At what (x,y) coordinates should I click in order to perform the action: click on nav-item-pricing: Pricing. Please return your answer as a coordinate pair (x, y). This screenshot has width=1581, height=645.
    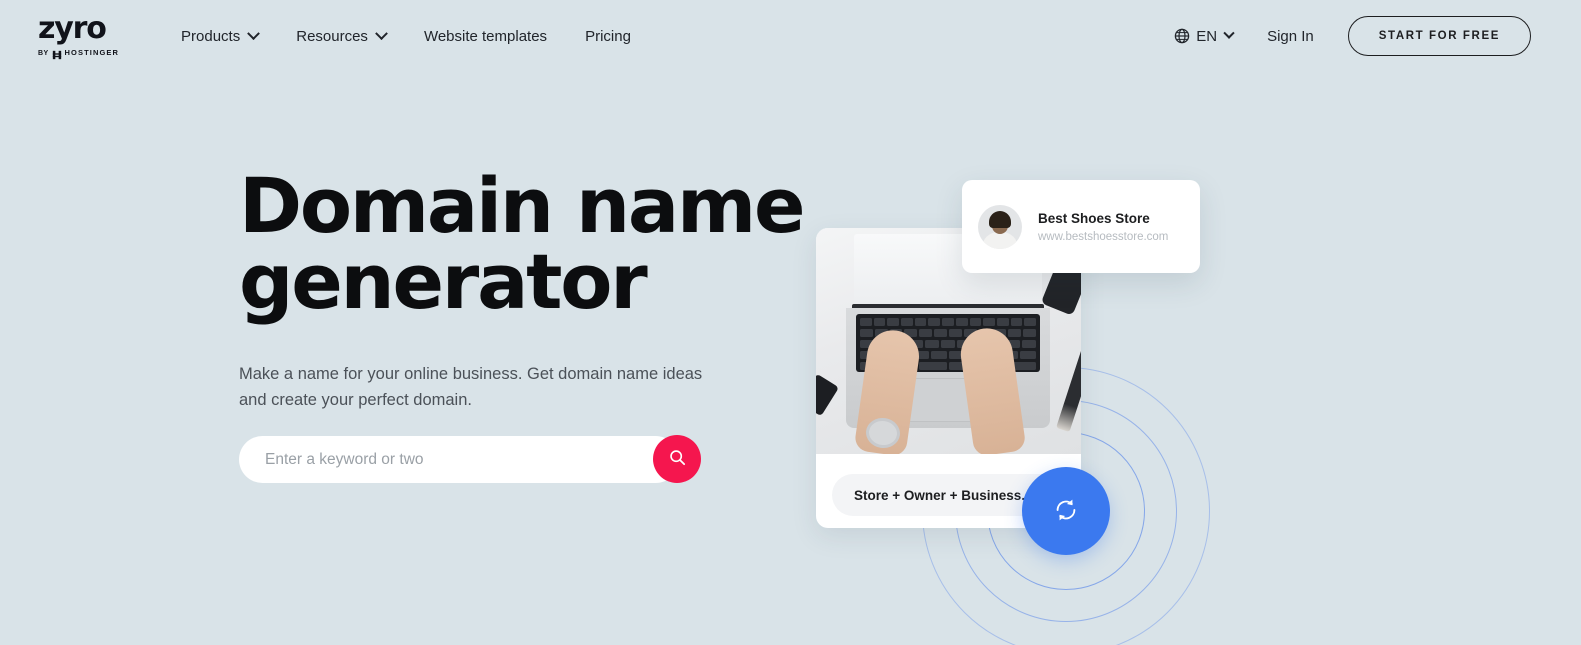
    Looking at the image, I should click on (608, 36).